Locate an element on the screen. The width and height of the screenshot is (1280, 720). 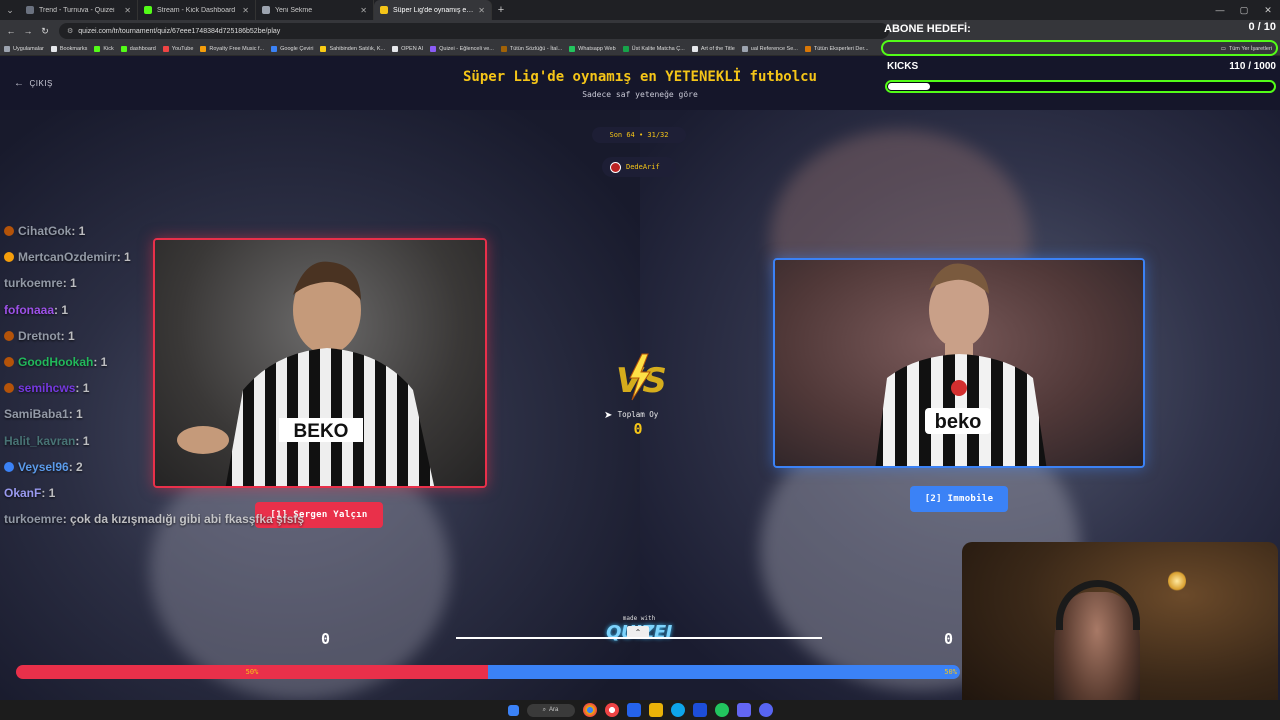
chat-message: Dretnot: 1 is located at coordinates (194, 336).